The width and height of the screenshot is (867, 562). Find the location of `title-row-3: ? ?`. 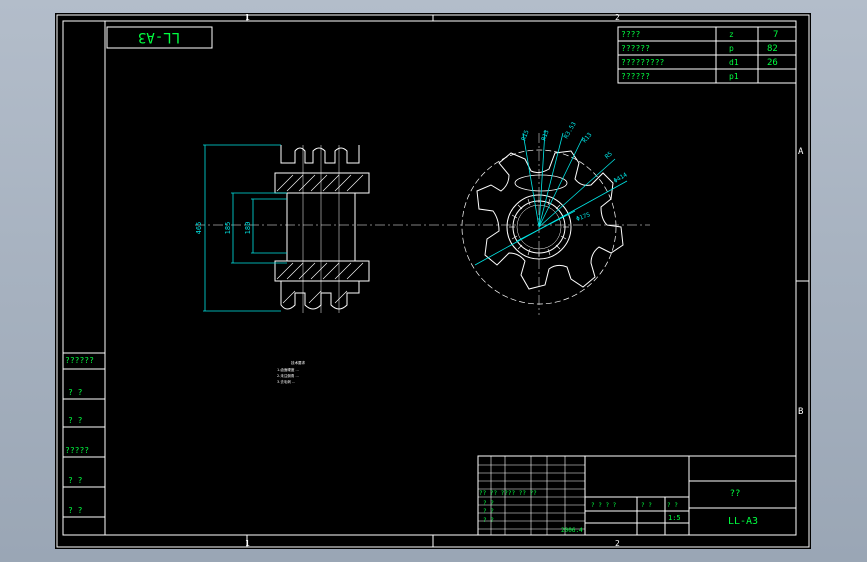

title-row-3: ? ? is located at coordinates (488, 520).